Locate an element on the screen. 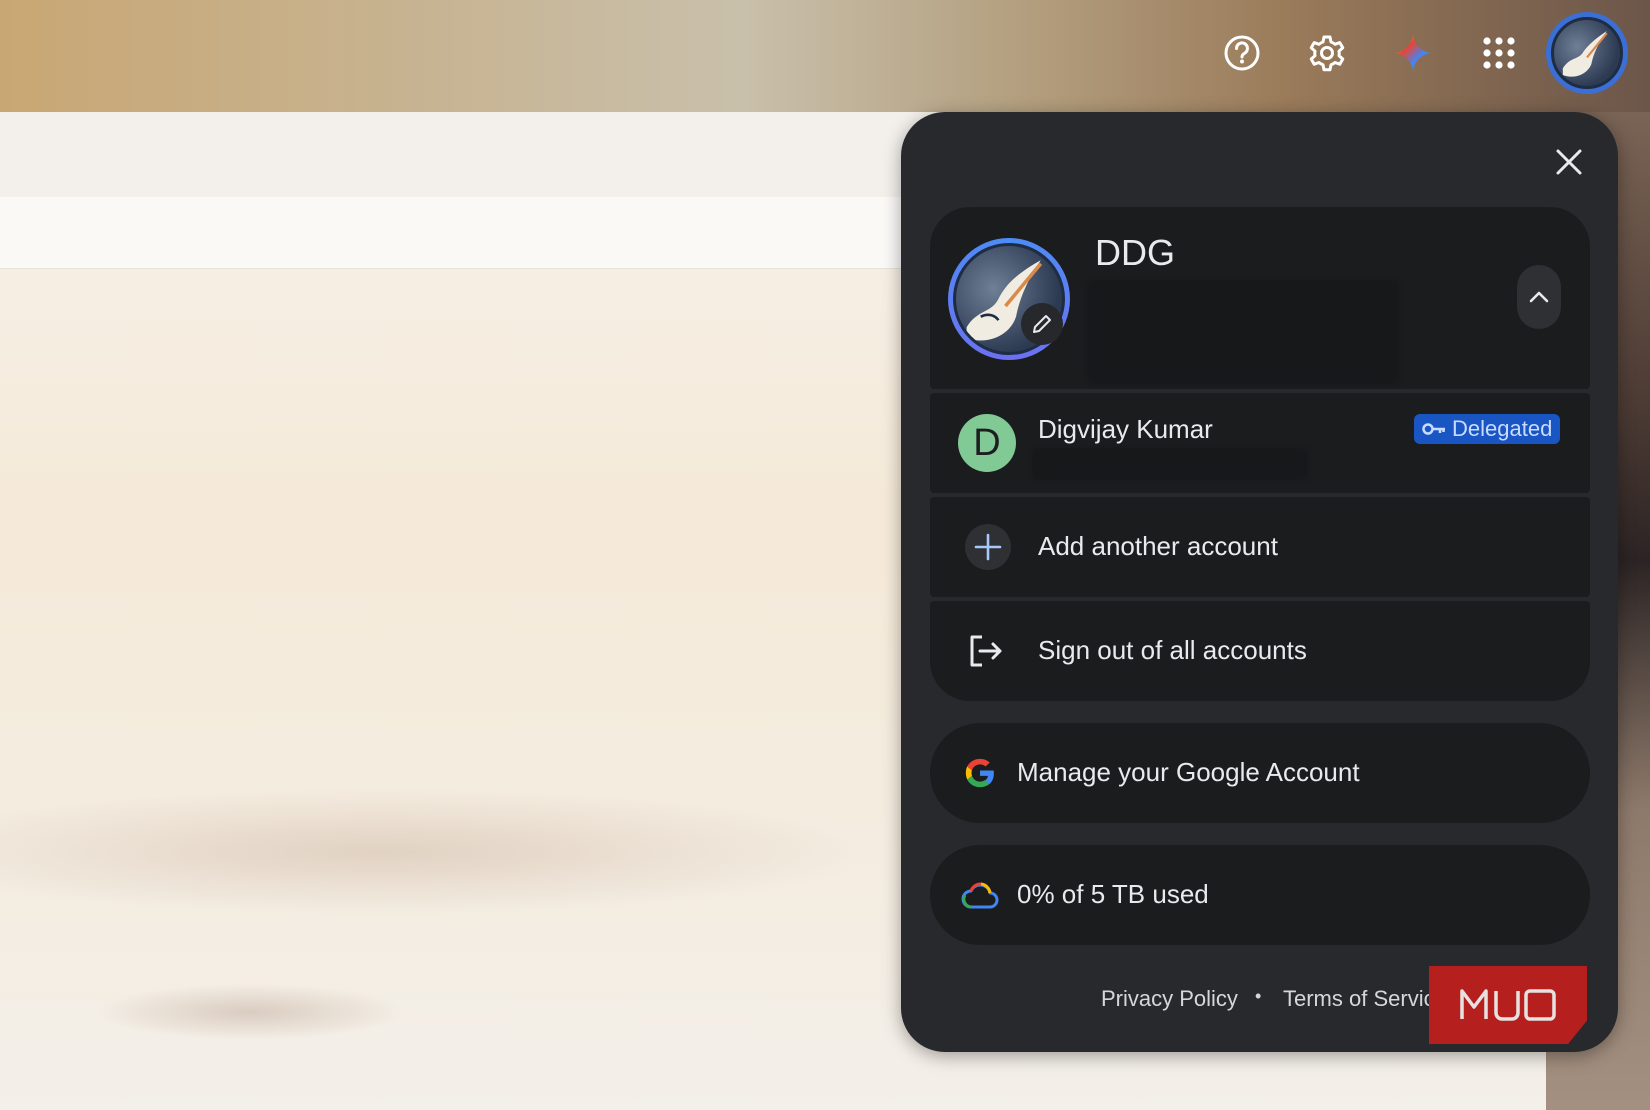  privacy-policy-link: Privacy Policy is located at coordinates (1169, 999).